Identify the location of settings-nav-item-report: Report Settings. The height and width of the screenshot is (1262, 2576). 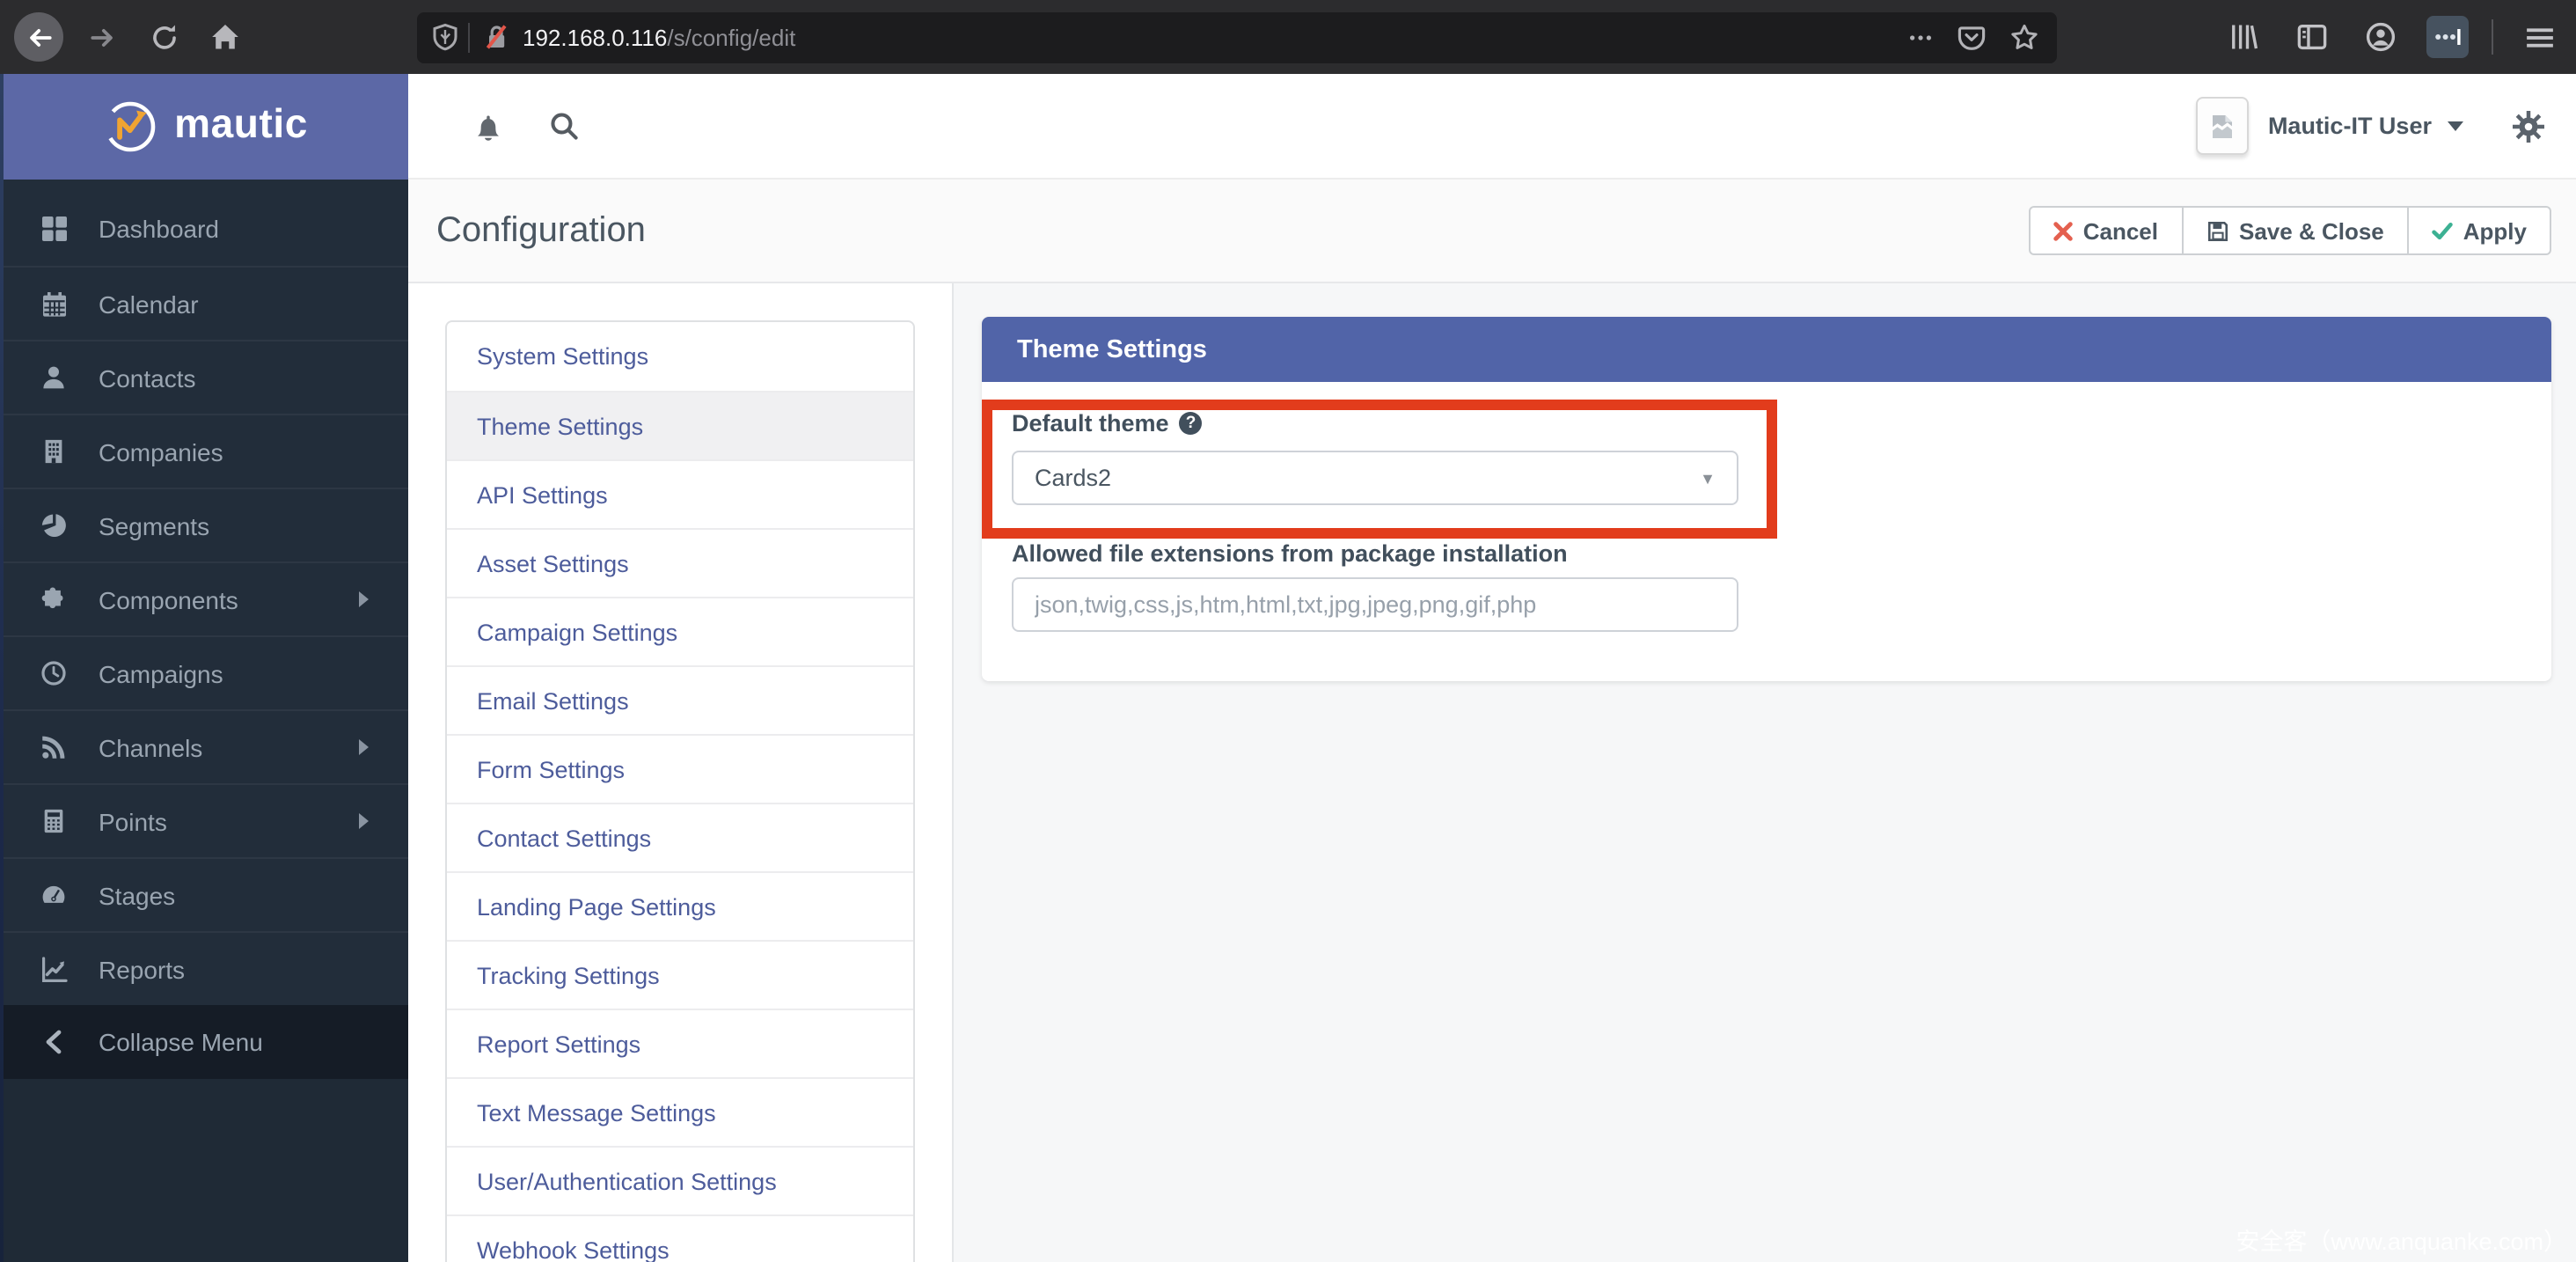
(680, 1043).